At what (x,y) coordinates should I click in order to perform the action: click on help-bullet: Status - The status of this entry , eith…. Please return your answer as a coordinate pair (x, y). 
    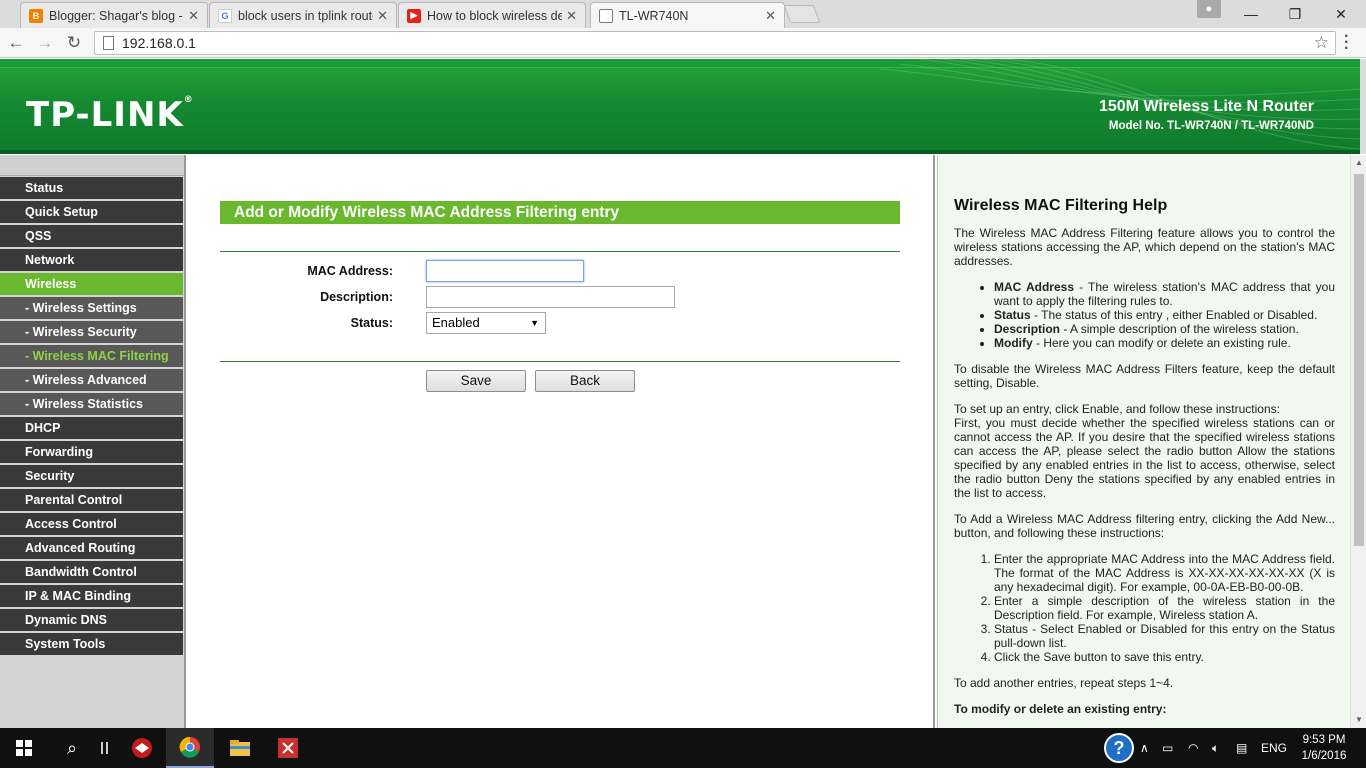
    Looking at the image, I should click on (1164, 315).